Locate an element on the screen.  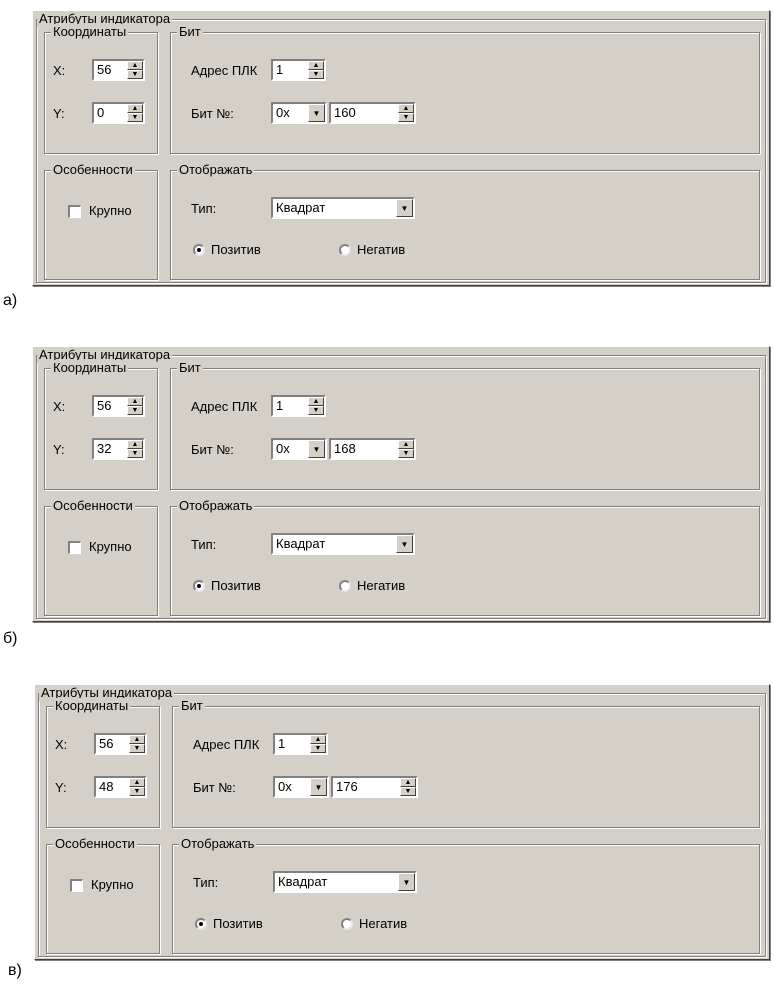
plc-address-label: Адрес ПЛК is located at coordinates (226, 744).